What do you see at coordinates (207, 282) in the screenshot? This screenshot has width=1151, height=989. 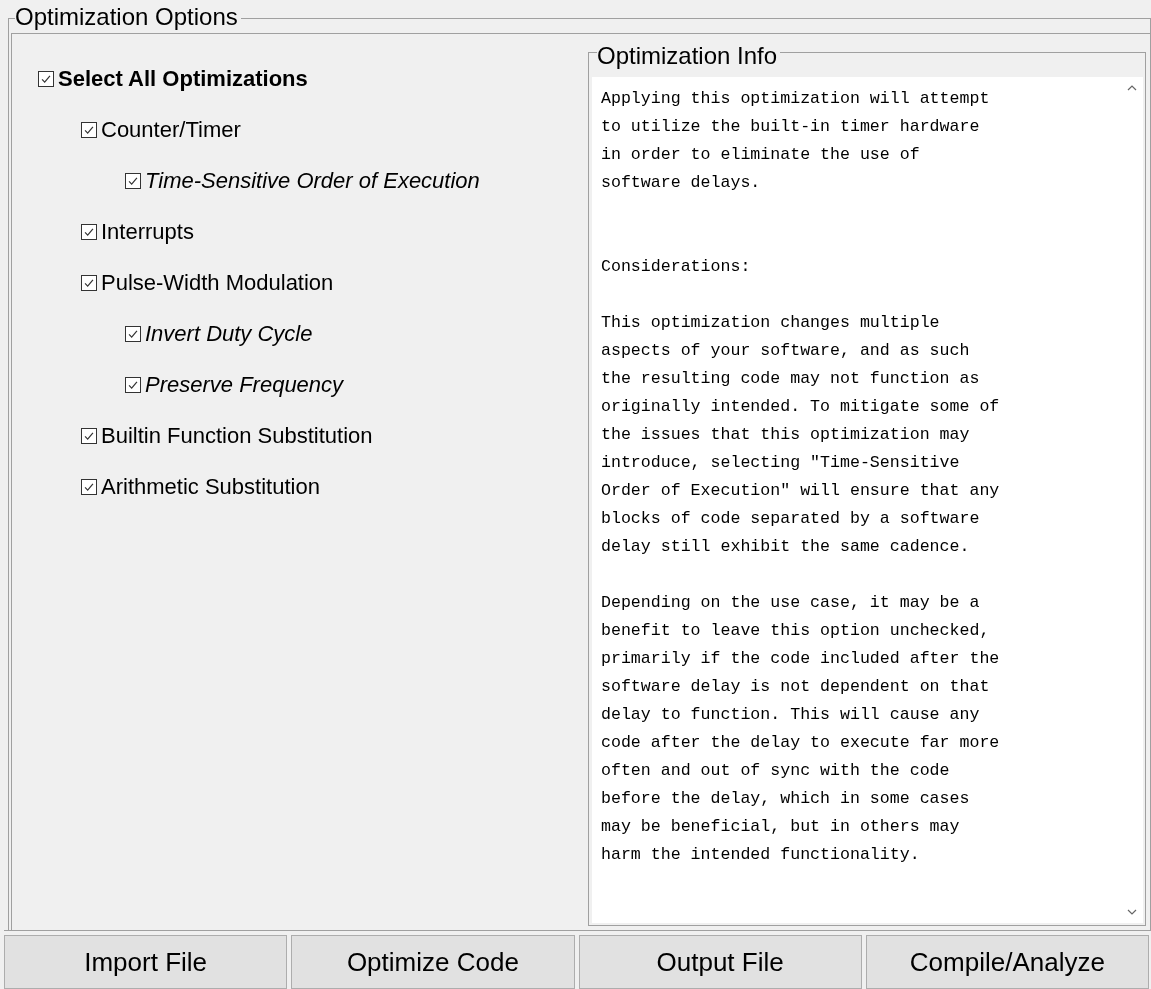 I see `option-checkbox: Pulse-Width Modulation` at bounding box center [207, 282].